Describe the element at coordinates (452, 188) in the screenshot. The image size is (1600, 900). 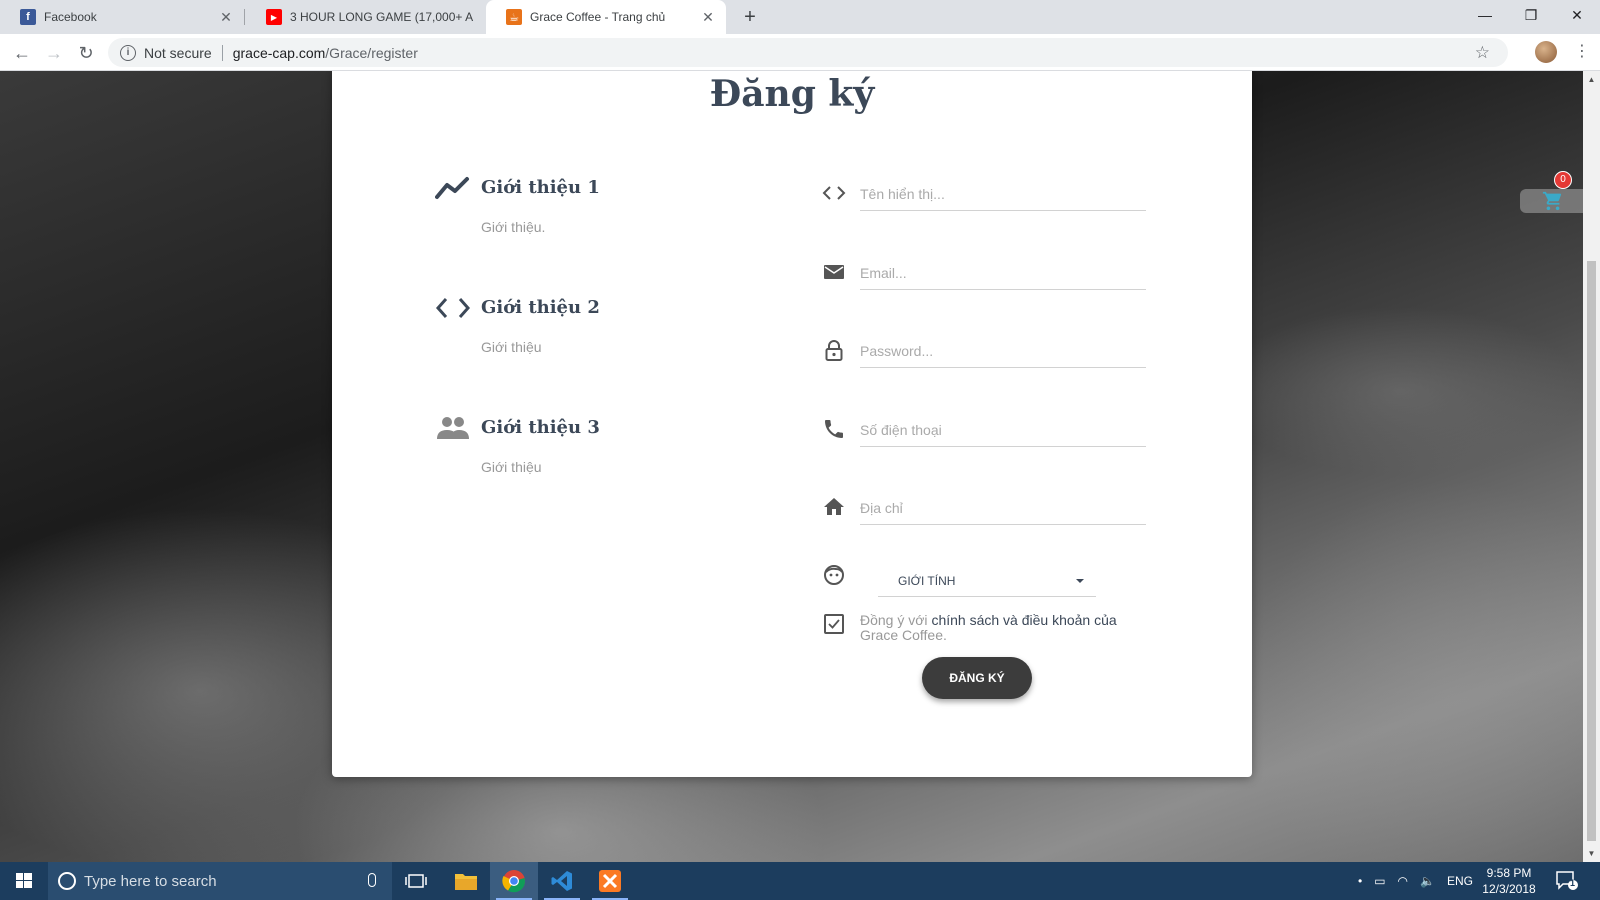
I see `trending-up-icon` at that location.